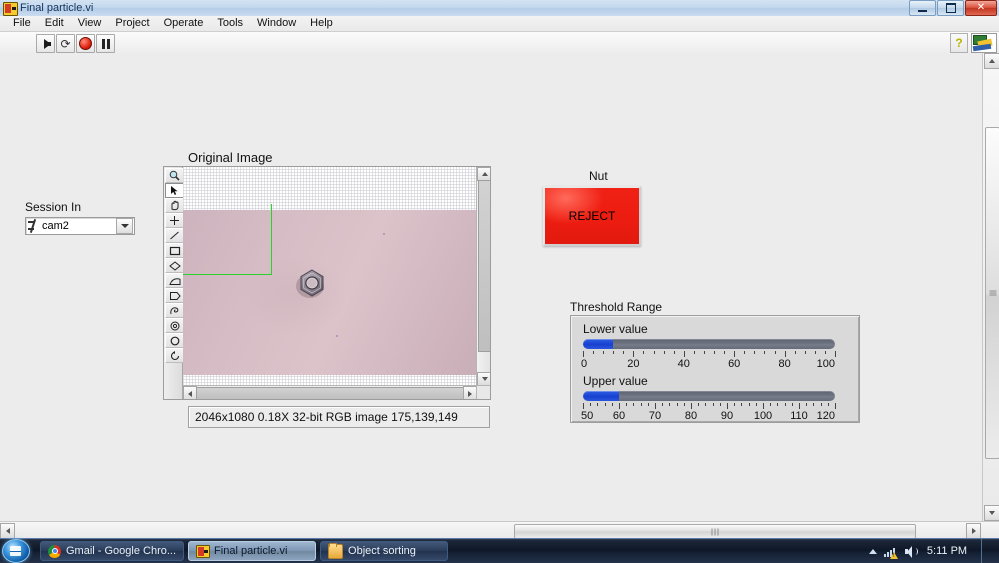 This screenshot has height=563, width=999. Describe the element at coordinates (991, 61) in the screenshot. I see `panel-scroll-up-button` at that location.